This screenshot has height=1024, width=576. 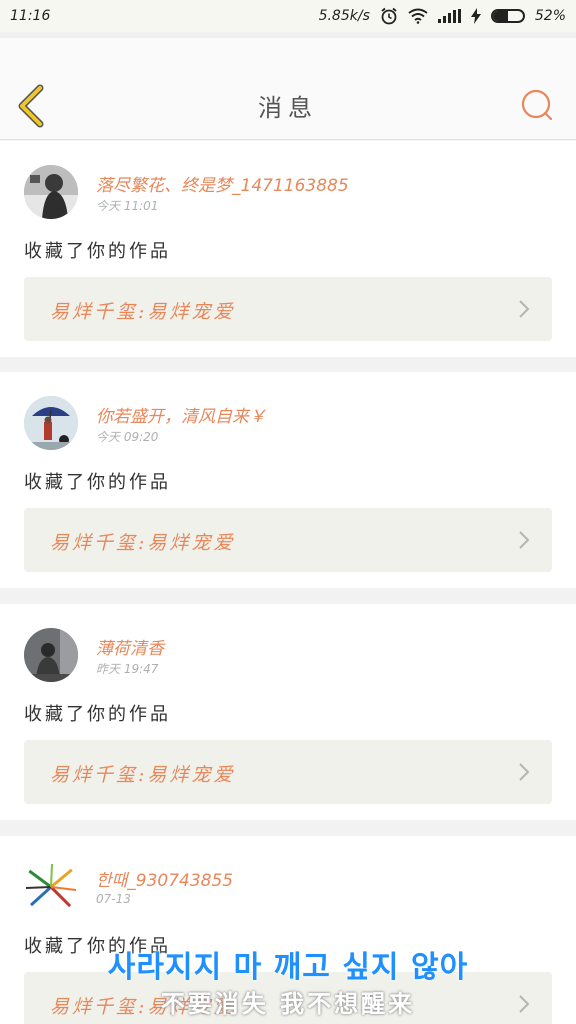 I want to click on charging-icon, so click(x=475, y=16).